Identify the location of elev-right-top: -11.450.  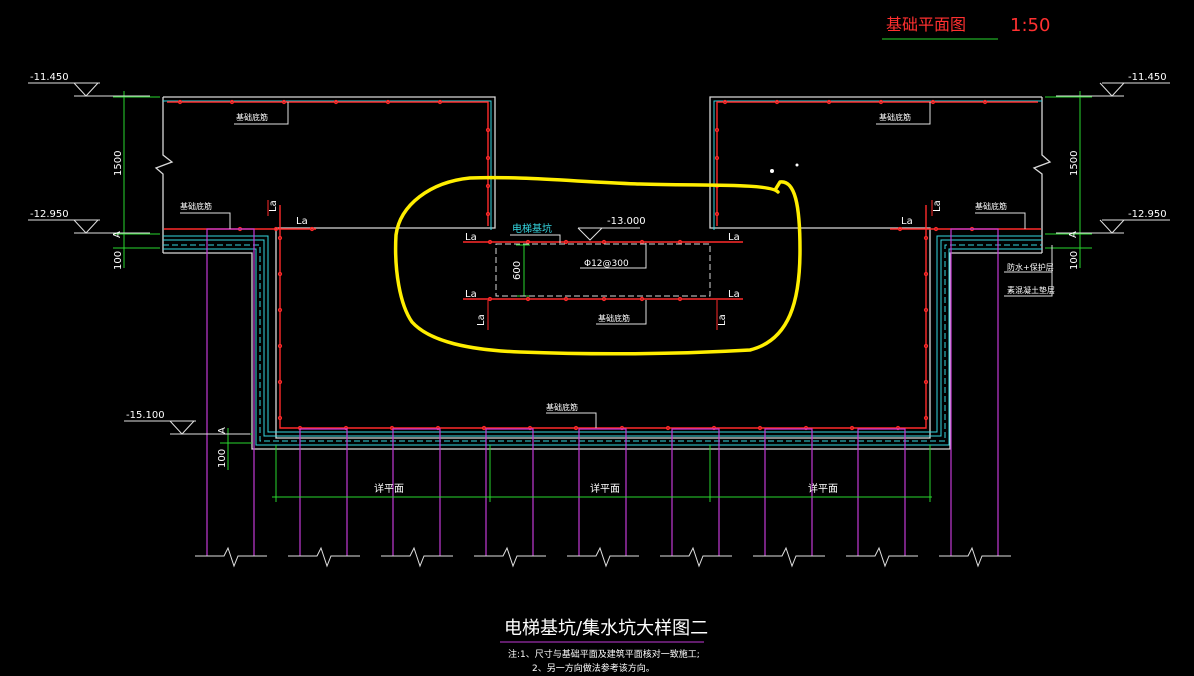
(1147, 77).